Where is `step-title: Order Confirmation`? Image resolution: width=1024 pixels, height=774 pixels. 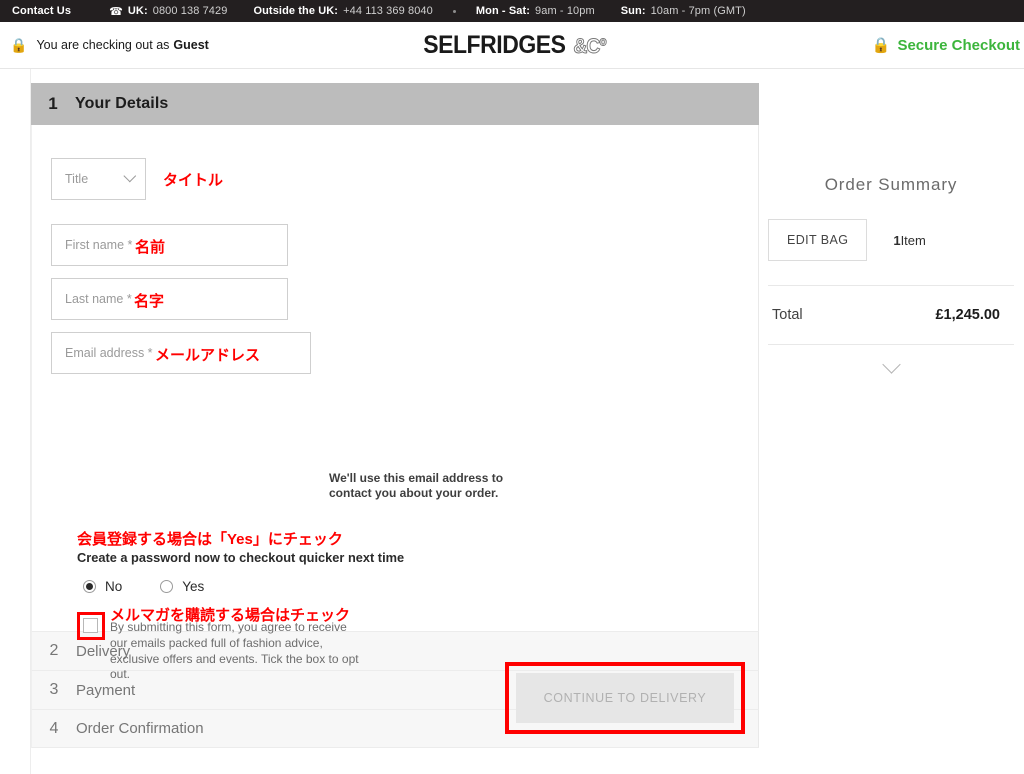
step-title: Order Confirmation is located at coordinates (140, 728).